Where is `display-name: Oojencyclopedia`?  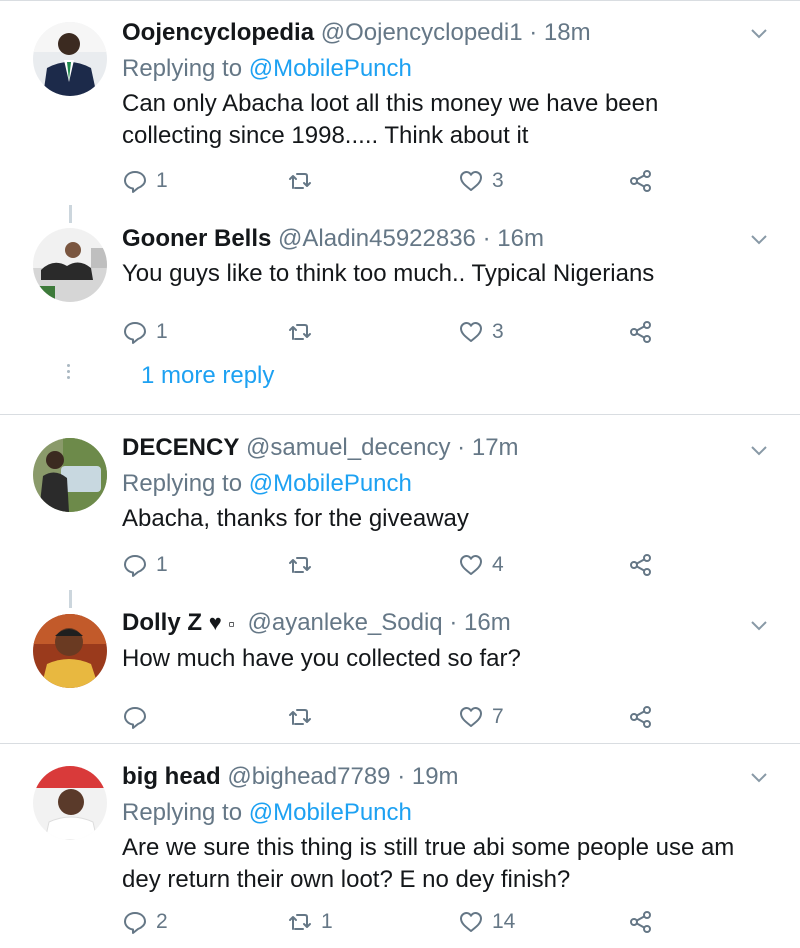 display-name: Oojencyclopedia is located at coordinates (218, 32).